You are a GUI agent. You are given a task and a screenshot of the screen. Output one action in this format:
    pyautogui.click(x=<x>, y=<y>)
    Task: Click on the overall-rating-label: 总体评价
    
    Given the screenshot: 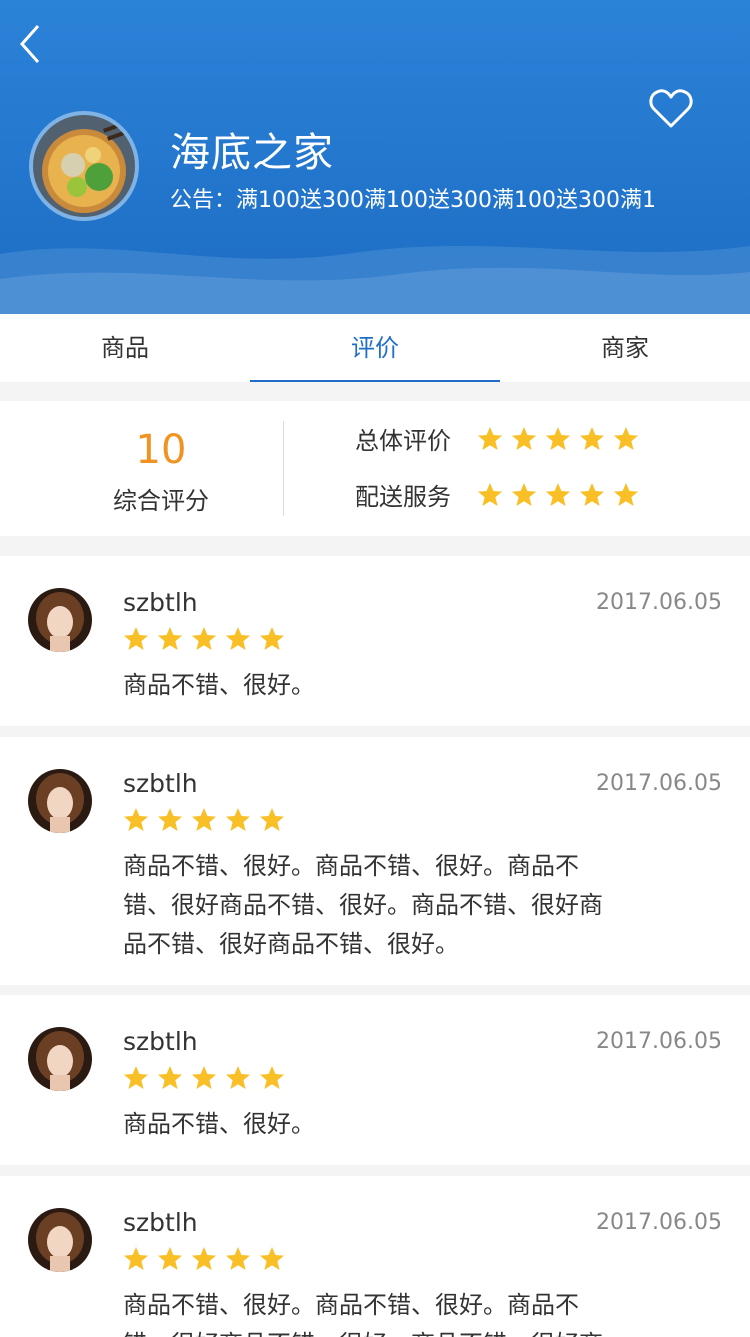 What is the action you would take?
    pyautogui.click(x=403, y=441)
    